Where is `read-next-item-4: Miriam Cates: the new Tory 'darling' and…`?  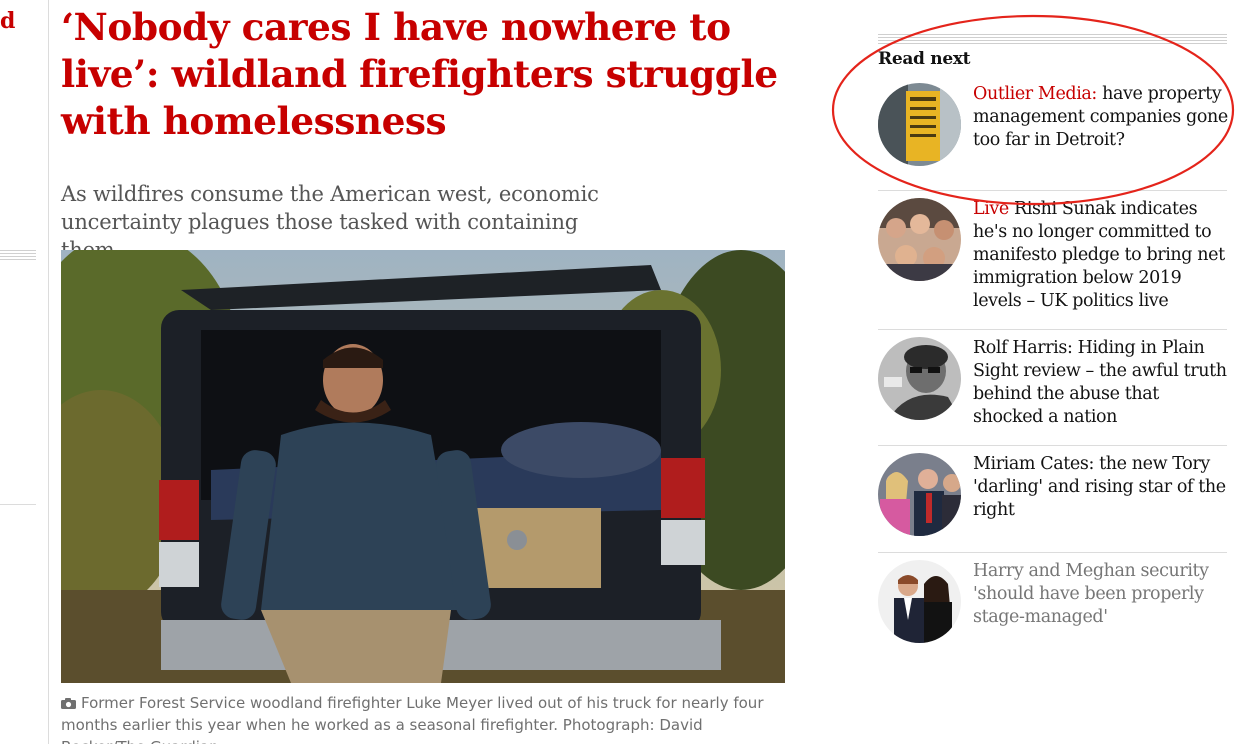
read-next-item-4: Miriam Cates: the new Tory 'darling' and… is located at coordinates (1052, 498).